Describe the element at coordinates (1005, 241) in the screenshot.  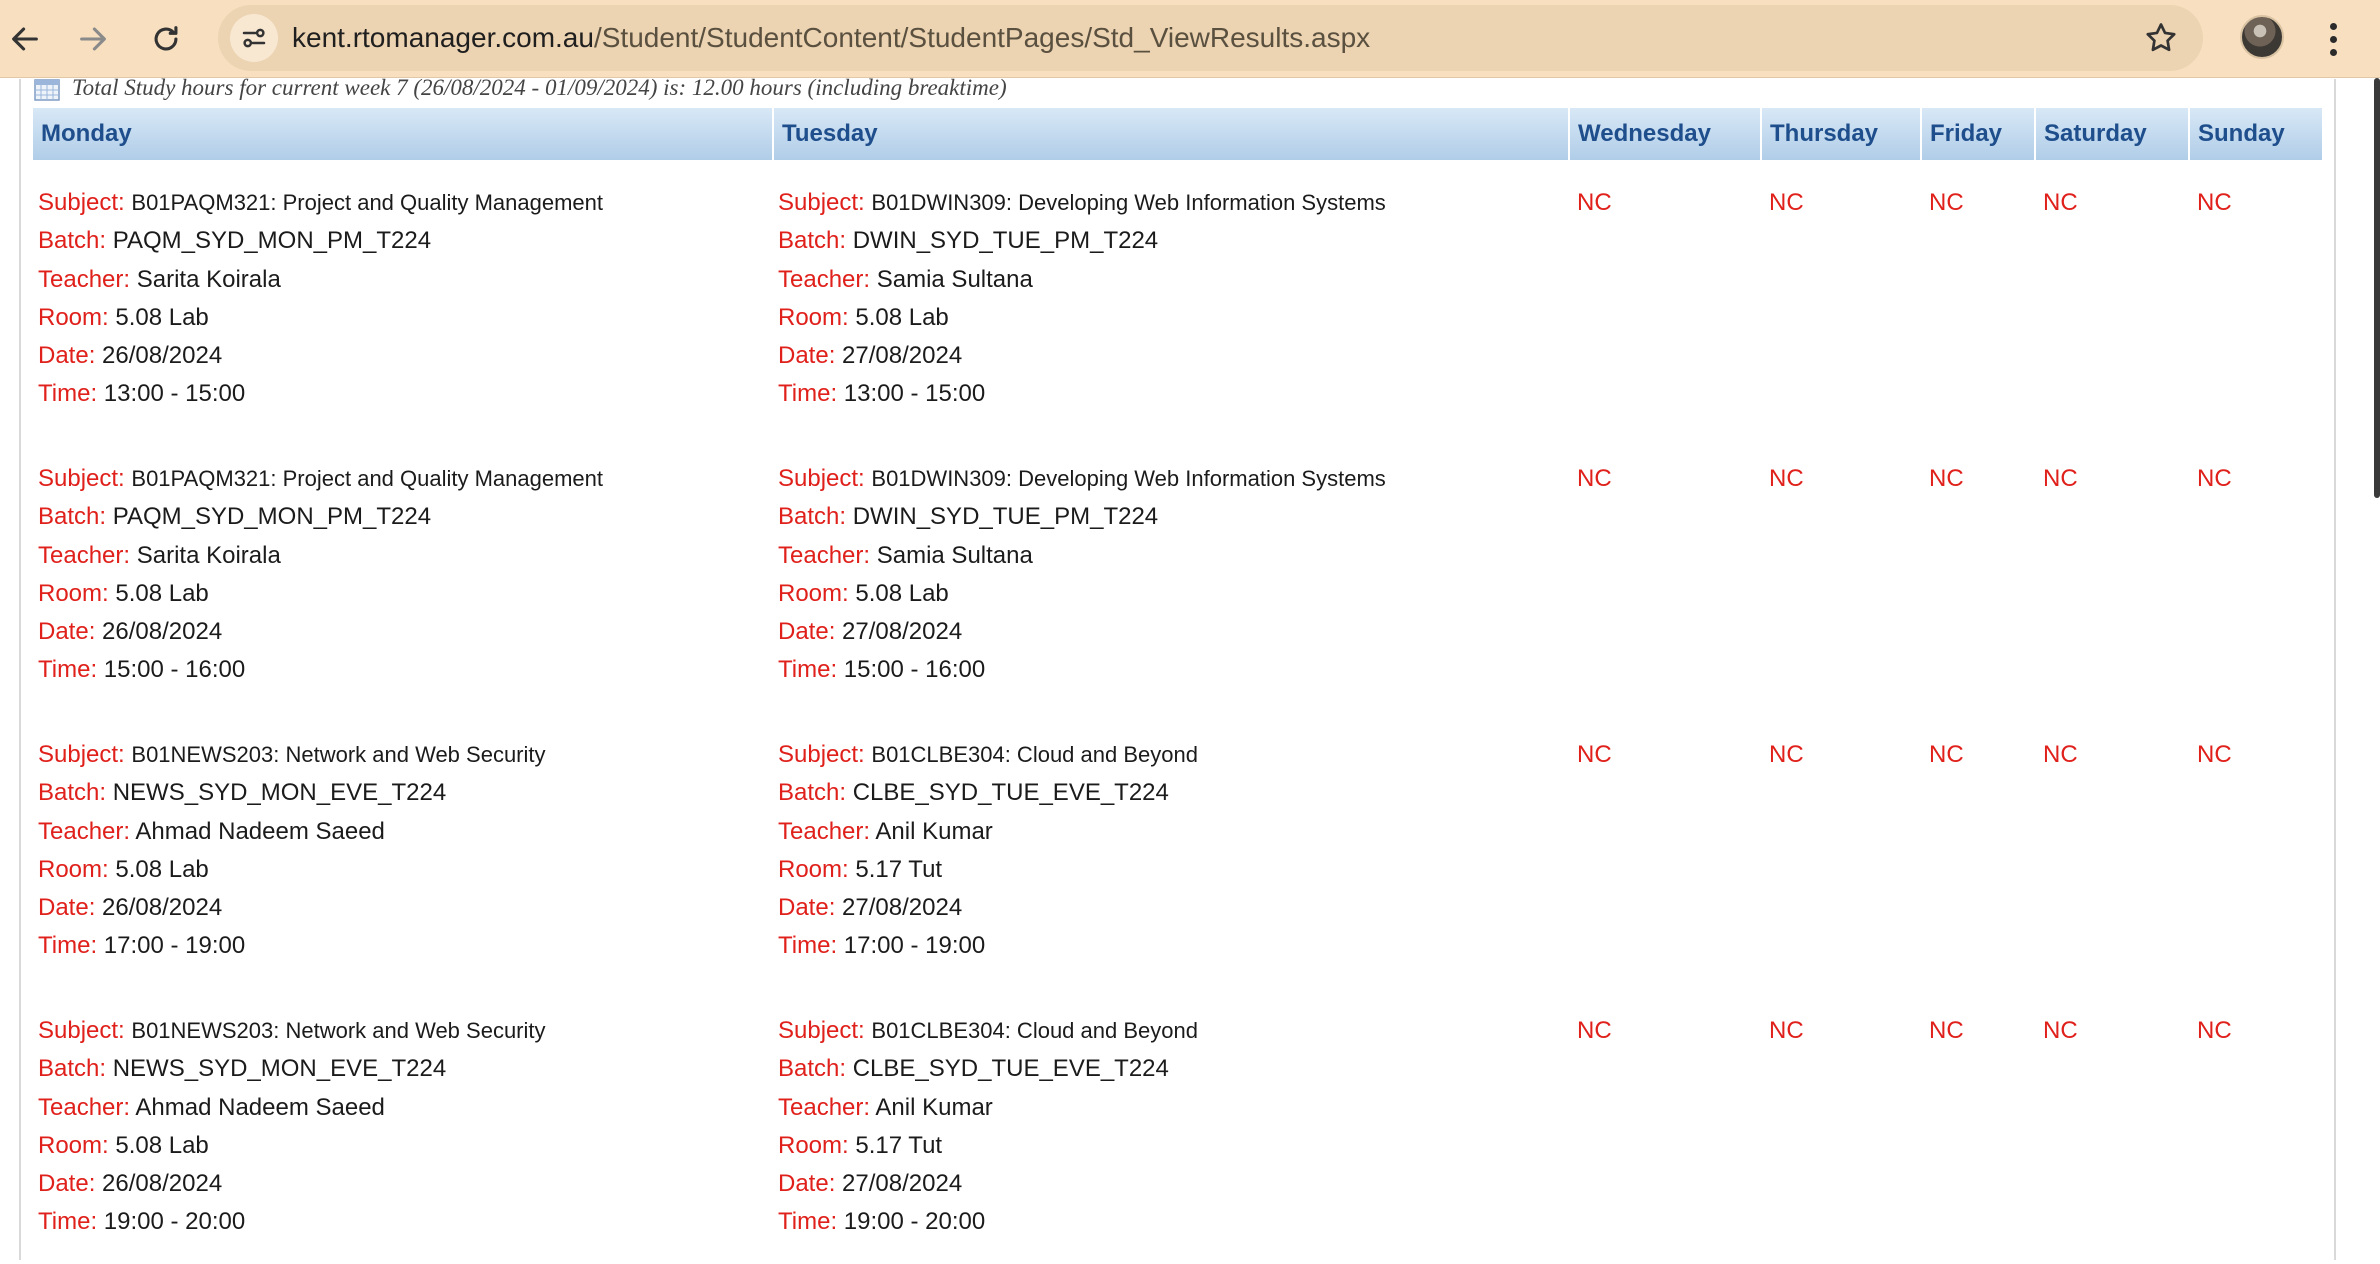
I see `batch-value: DWIN_SYD_TUE_PM_T224` at that location.